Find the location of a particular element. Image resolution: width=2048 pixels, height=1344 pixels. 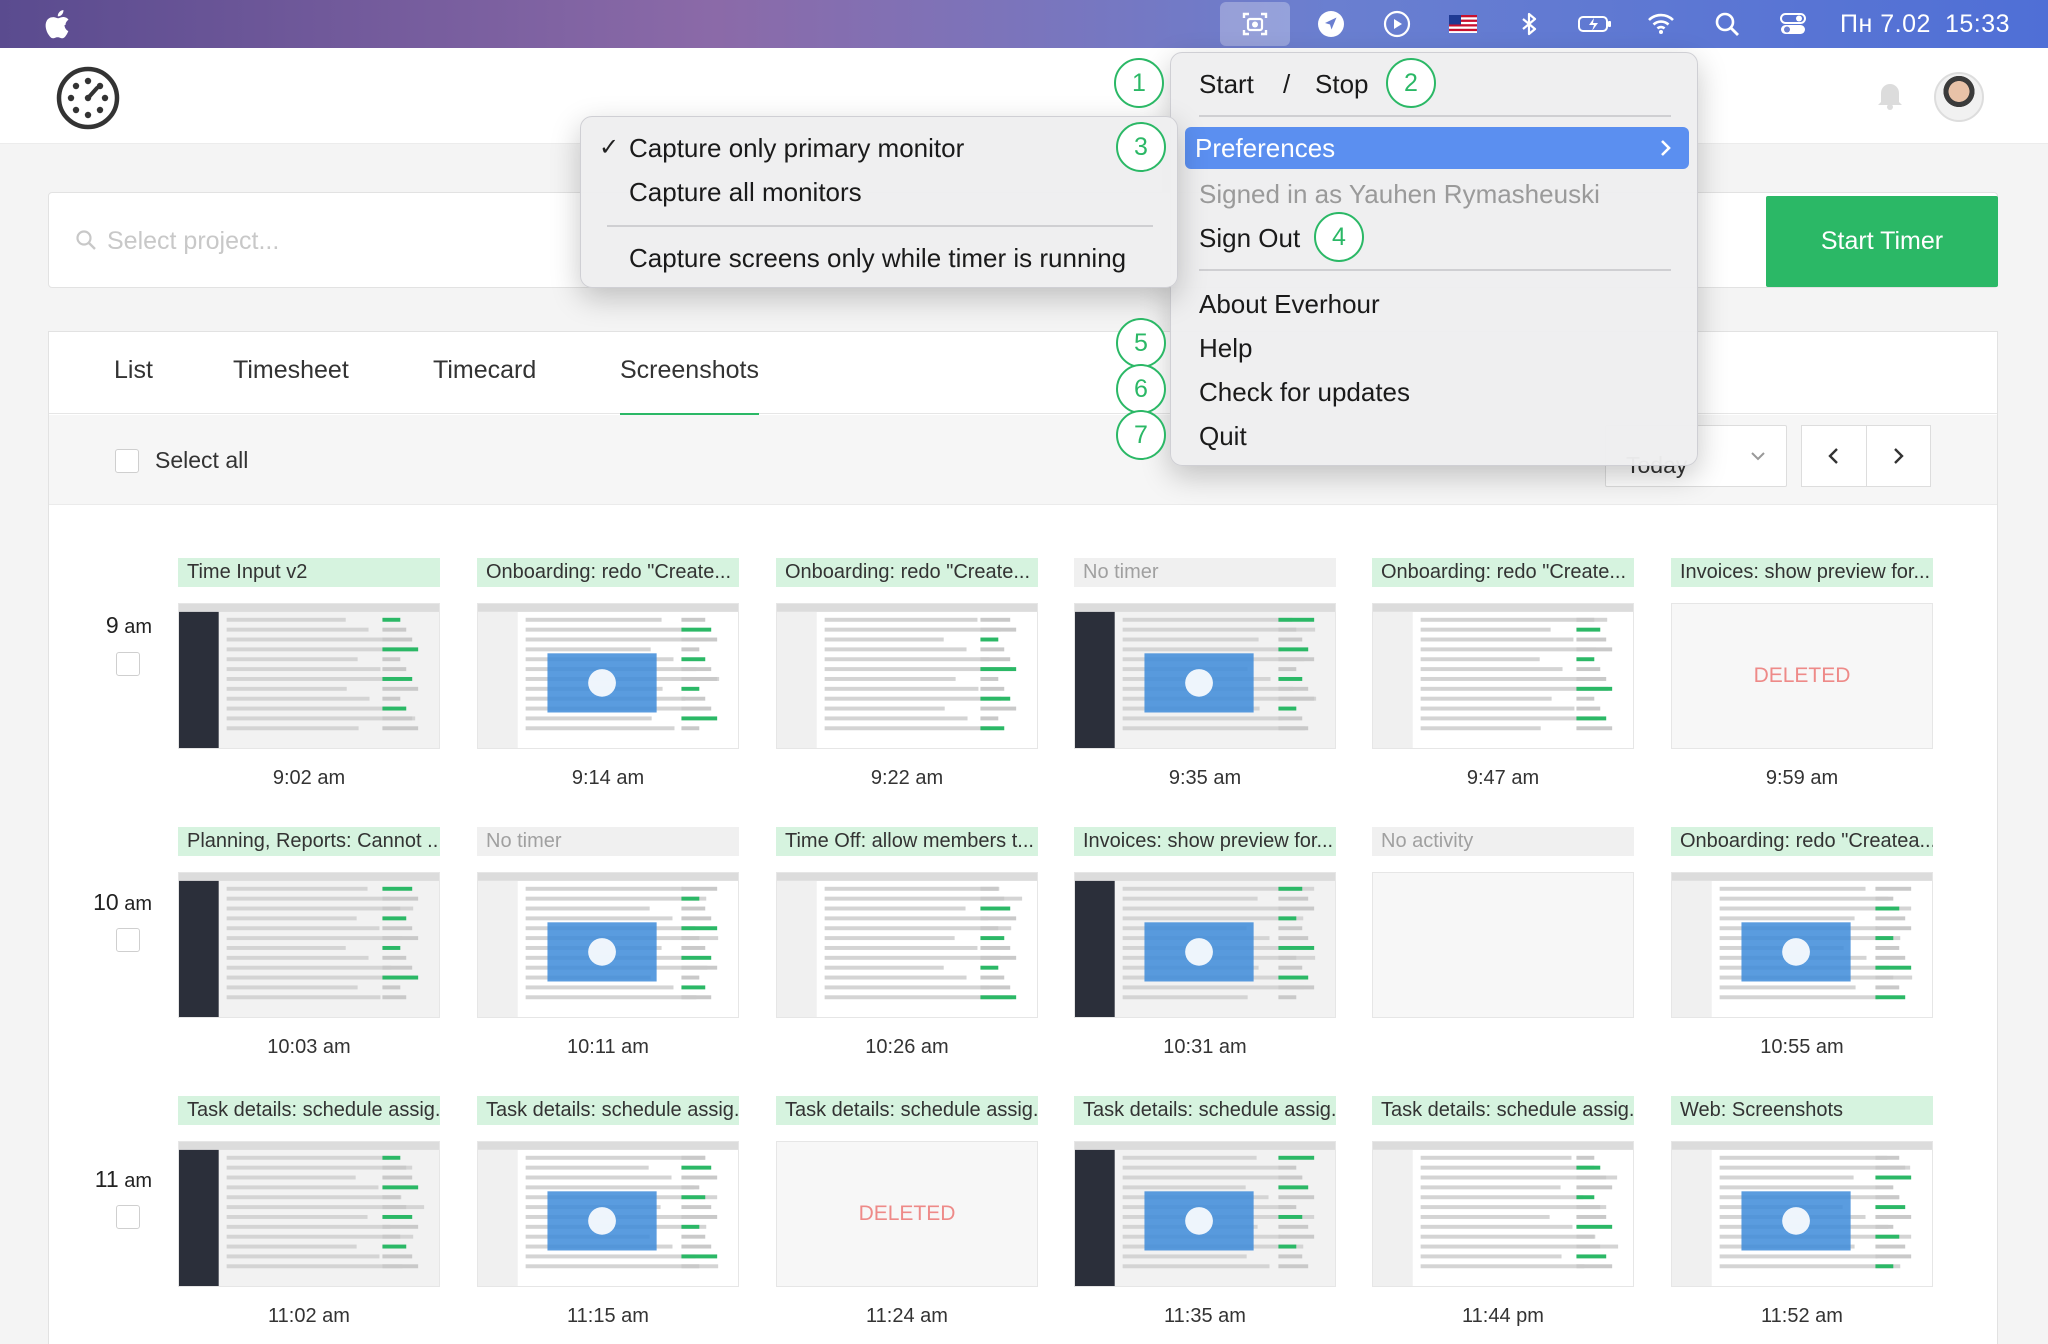

screenshot-card: No timer 9:35 am is located at coordinates (1205, 674).